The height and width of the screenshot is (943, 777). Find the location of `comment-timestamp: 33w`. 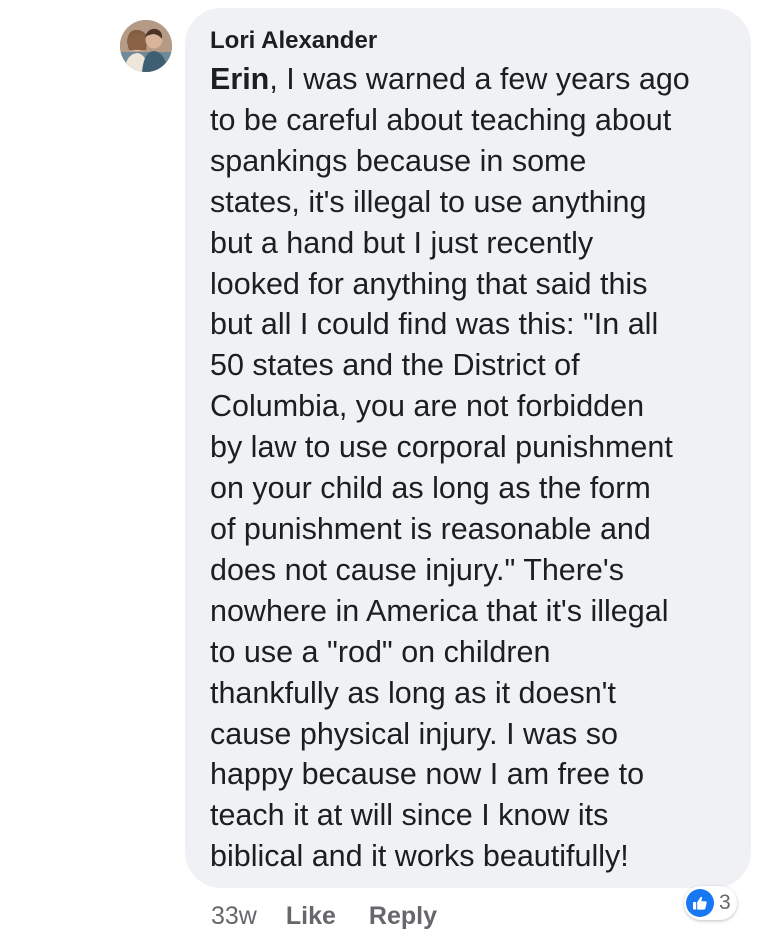

comment-timestamp: 33w is located at coordinates (234, 916).